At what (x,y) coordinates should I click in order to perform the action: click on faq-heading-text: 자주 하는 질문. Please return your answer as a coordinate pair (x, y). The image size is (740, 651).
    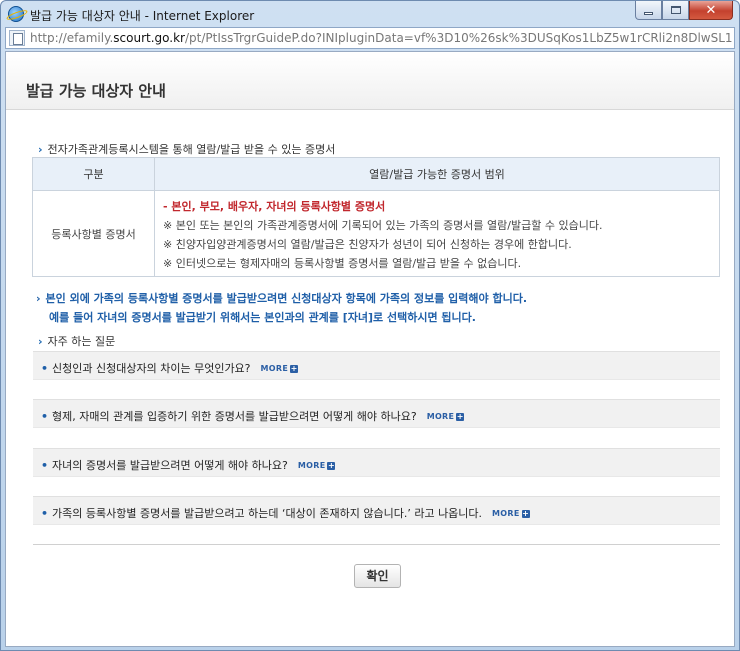
    Looking at the image, I should click on (81, 341).